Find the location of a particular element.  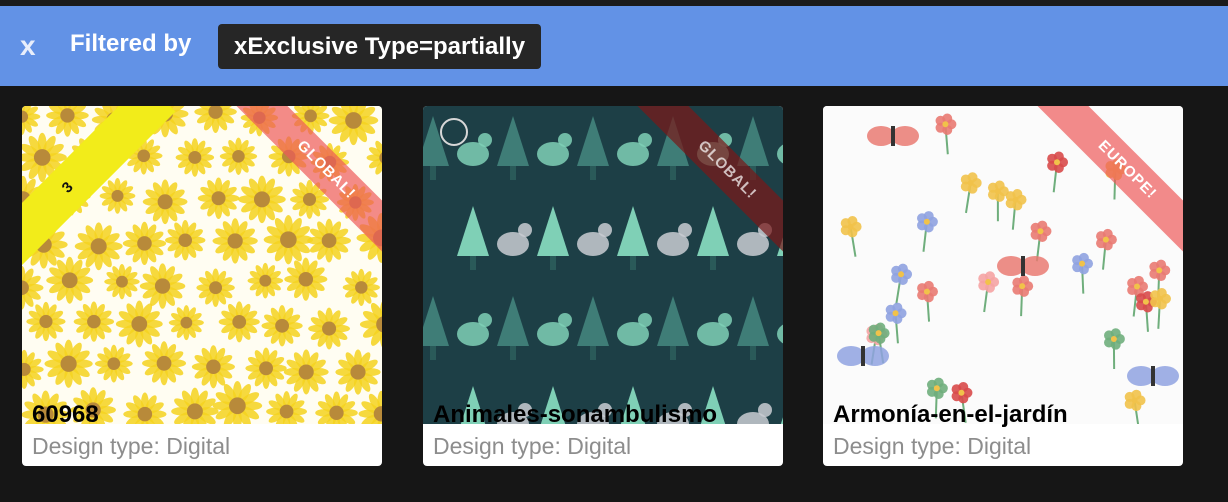

filter-label: Filtered by is located at coordinates (131, 43).